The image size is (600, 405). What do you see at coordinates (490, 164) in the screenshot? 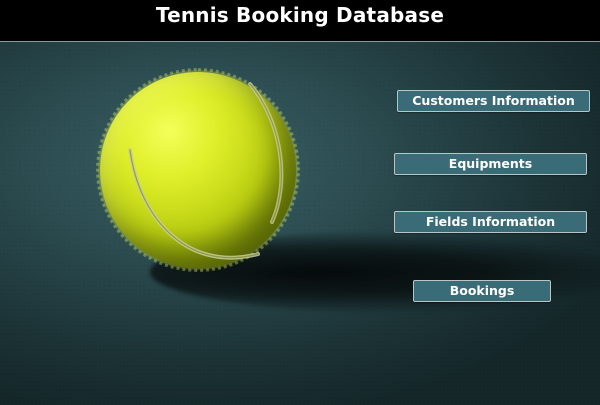
I see `equipments-button: Equipments` at bounding box center [490, 164].